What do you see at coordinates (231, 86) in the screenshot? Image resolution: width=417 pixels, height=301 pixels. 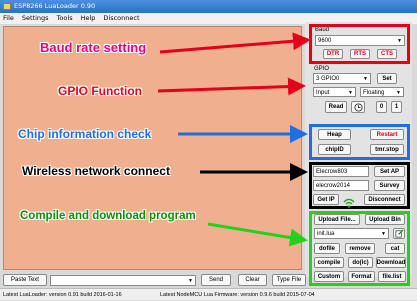 I see `arrow-gpio` at bounding box center [231, 86].